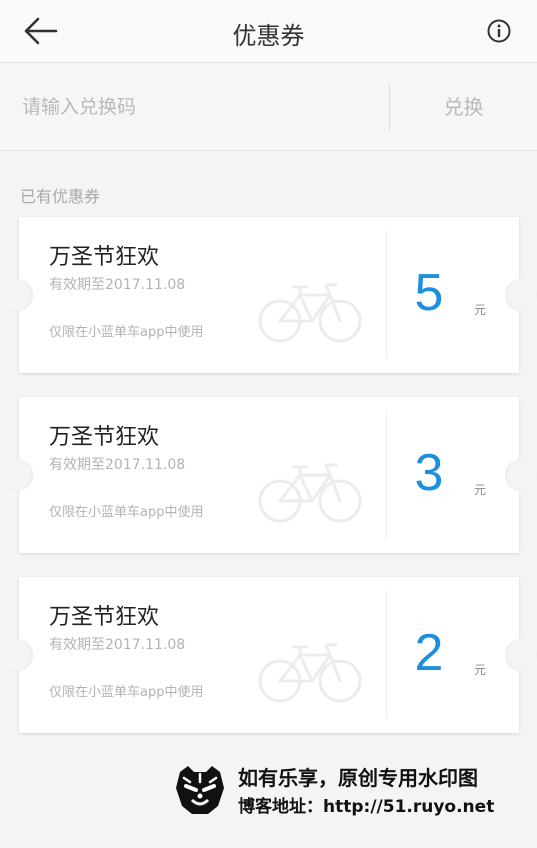  What do you see at coordinates (429, 293) in the screenshot?
I see `coupon-amount: 5` at bounding box center [429, 293].